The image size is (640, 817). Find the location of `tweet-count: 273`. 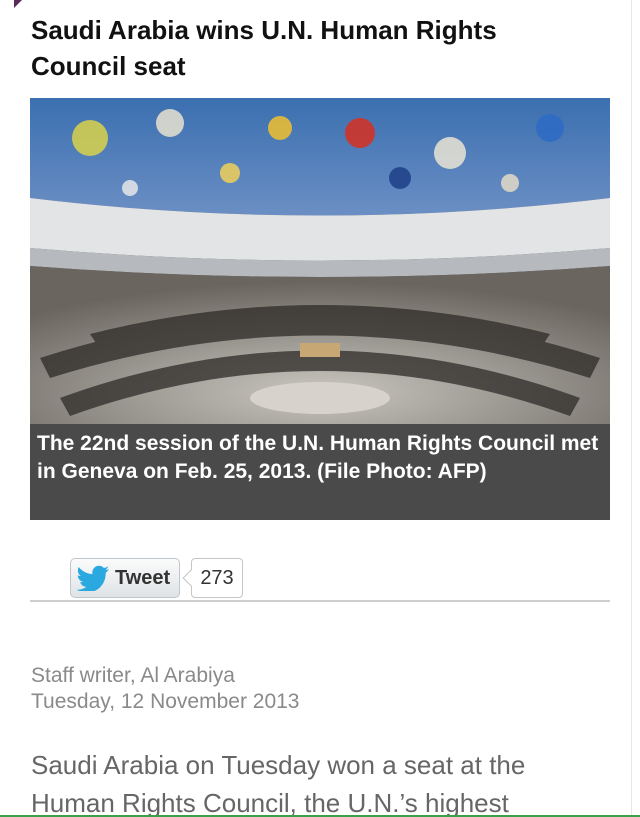

tweet-count: 273 is located at coordinates (217, 578).